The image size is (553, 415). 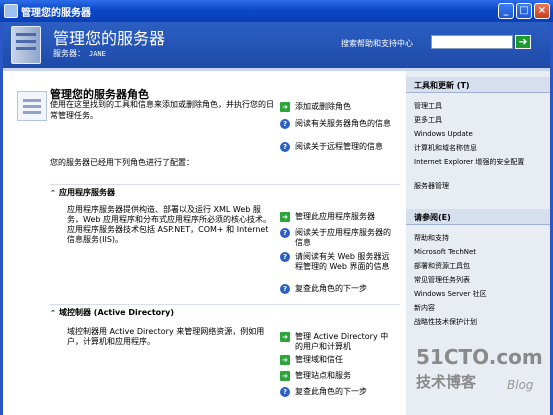 I want to click on manage-ad-users-link: ➜ 管理 Active Directory 中的用户和计算机, so click(x=336, y=342).